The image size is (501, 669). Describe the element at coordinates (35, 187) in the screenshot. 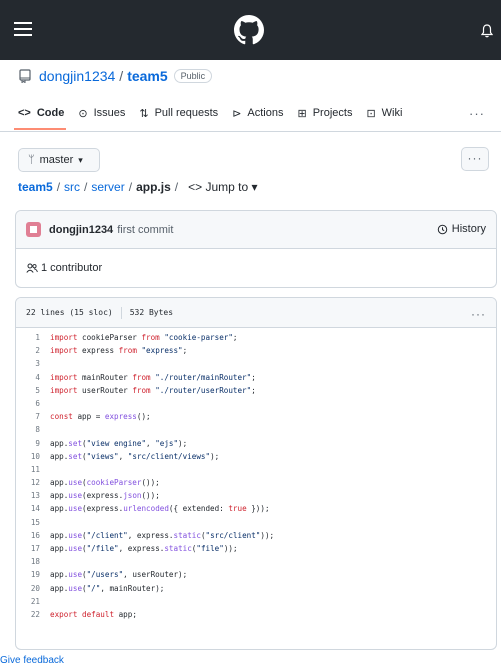

I see `breadcrumb-repo: team5` at that location.